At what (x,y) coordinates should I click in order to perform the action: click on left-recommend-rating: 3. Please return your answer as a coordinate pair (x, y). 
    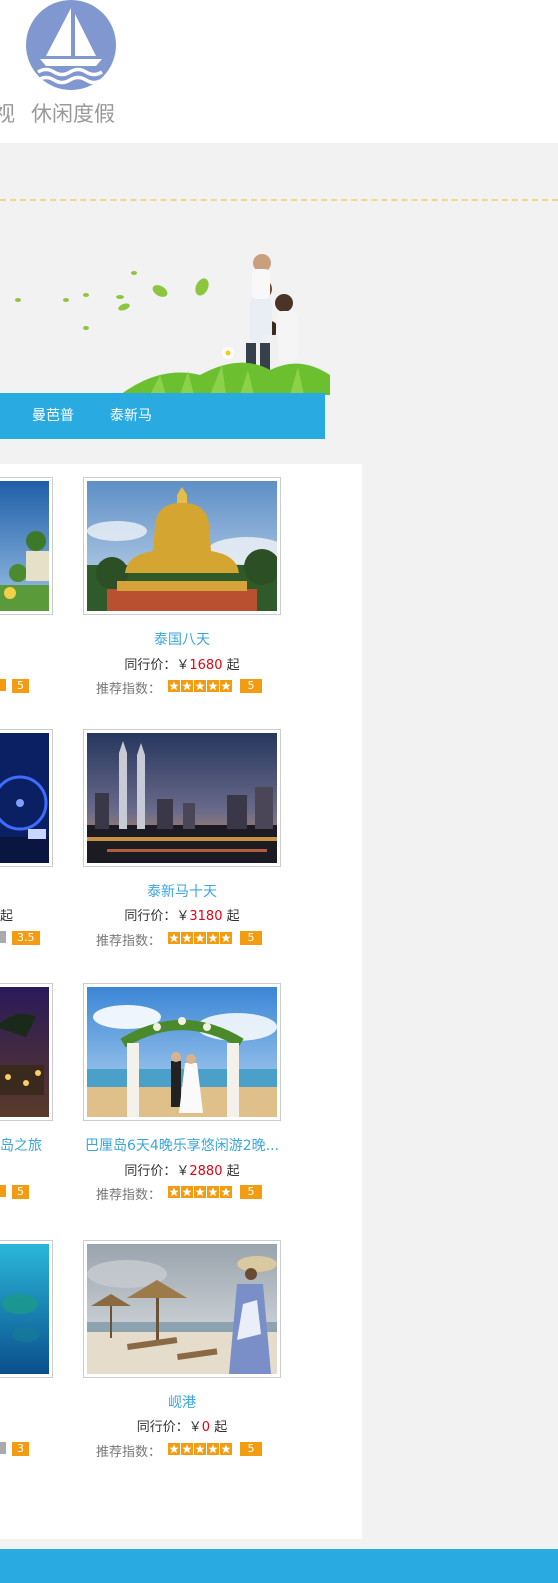
    Looking at the image, I should click on (20, 1449).